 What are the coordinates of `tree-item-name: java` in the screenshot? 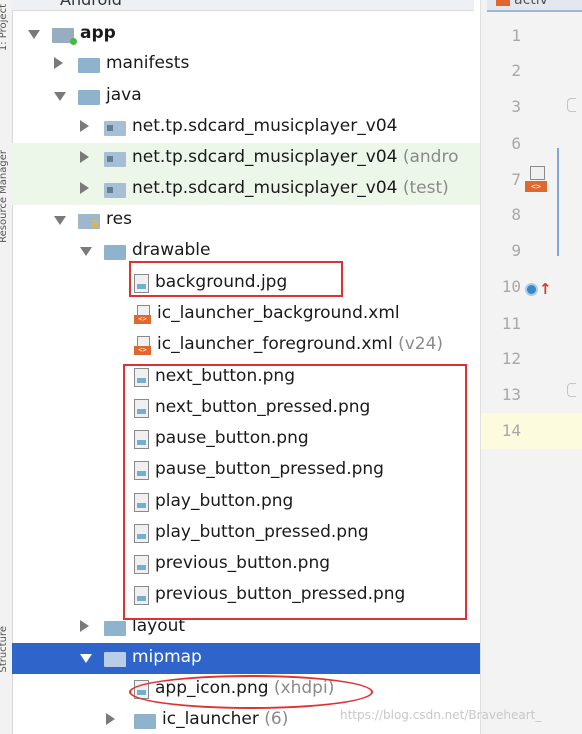 It's located at (124, 95).